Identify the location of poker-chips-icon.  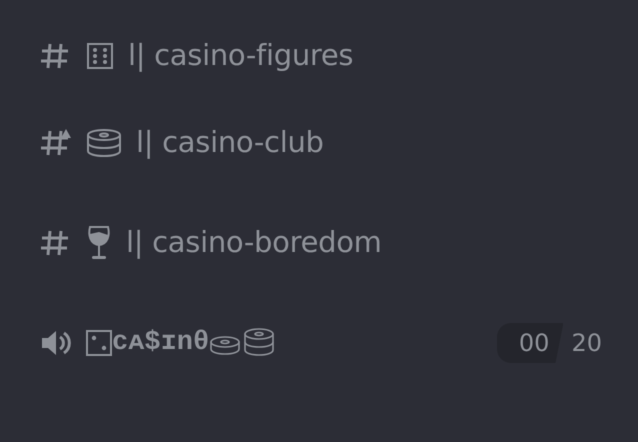
(104, 143).